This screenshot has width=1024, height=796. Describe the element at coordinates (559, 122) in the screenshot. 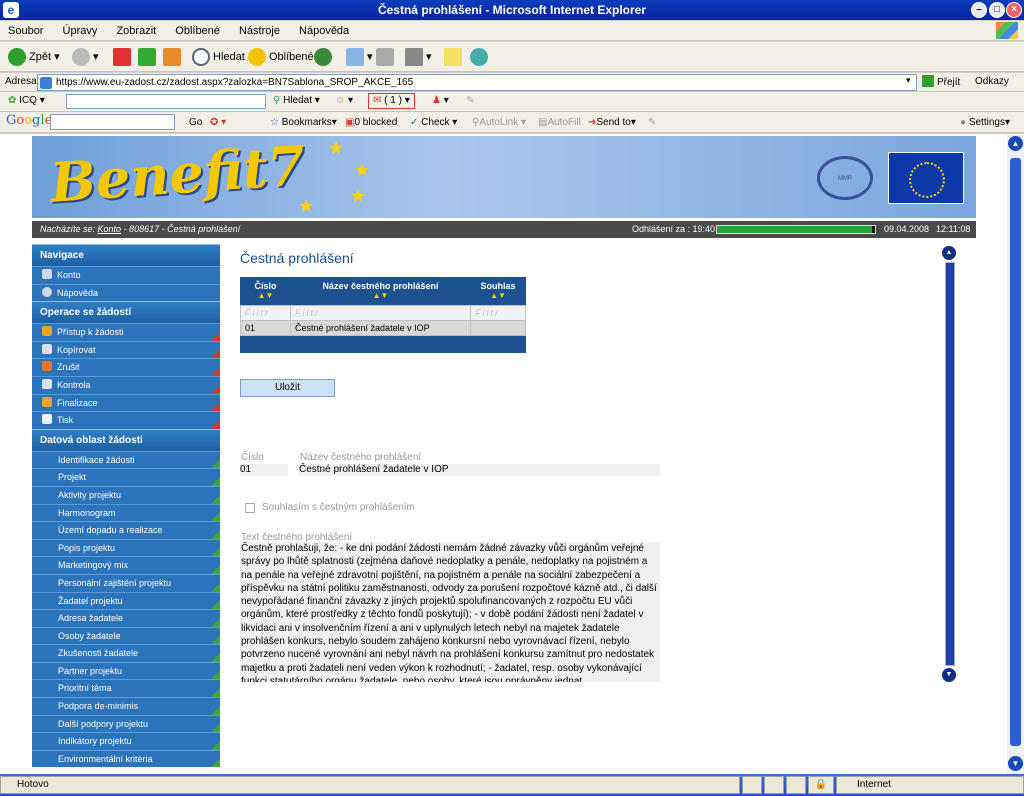

I see `autofill-button: ▤AutoFill` at that location.